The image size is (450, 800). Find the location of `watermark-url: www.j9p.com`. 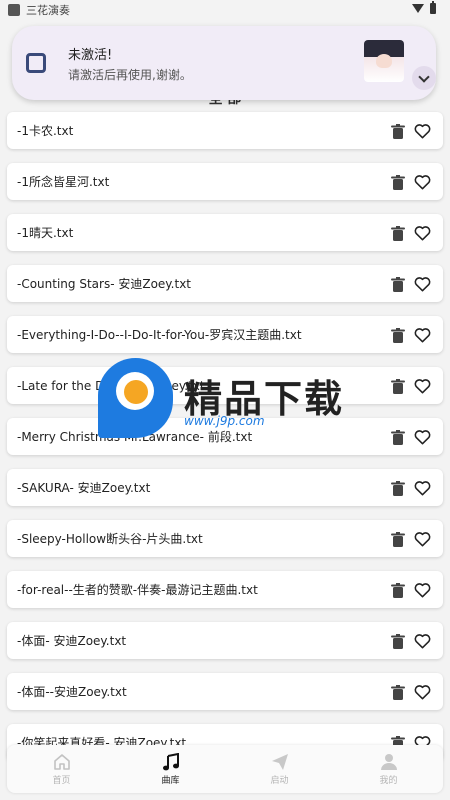

watermark-url: www.j9p.com is located at coordinates (224, 421).